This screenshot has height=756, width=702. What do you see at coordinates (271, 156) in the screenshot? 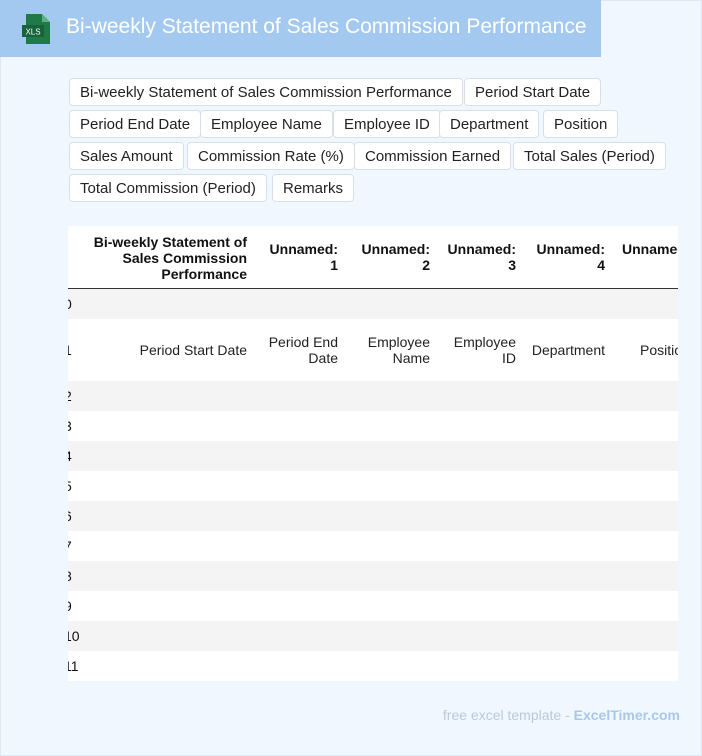
I see `tag-item: Commission Rate (%)` at bounding box center [271, 156].